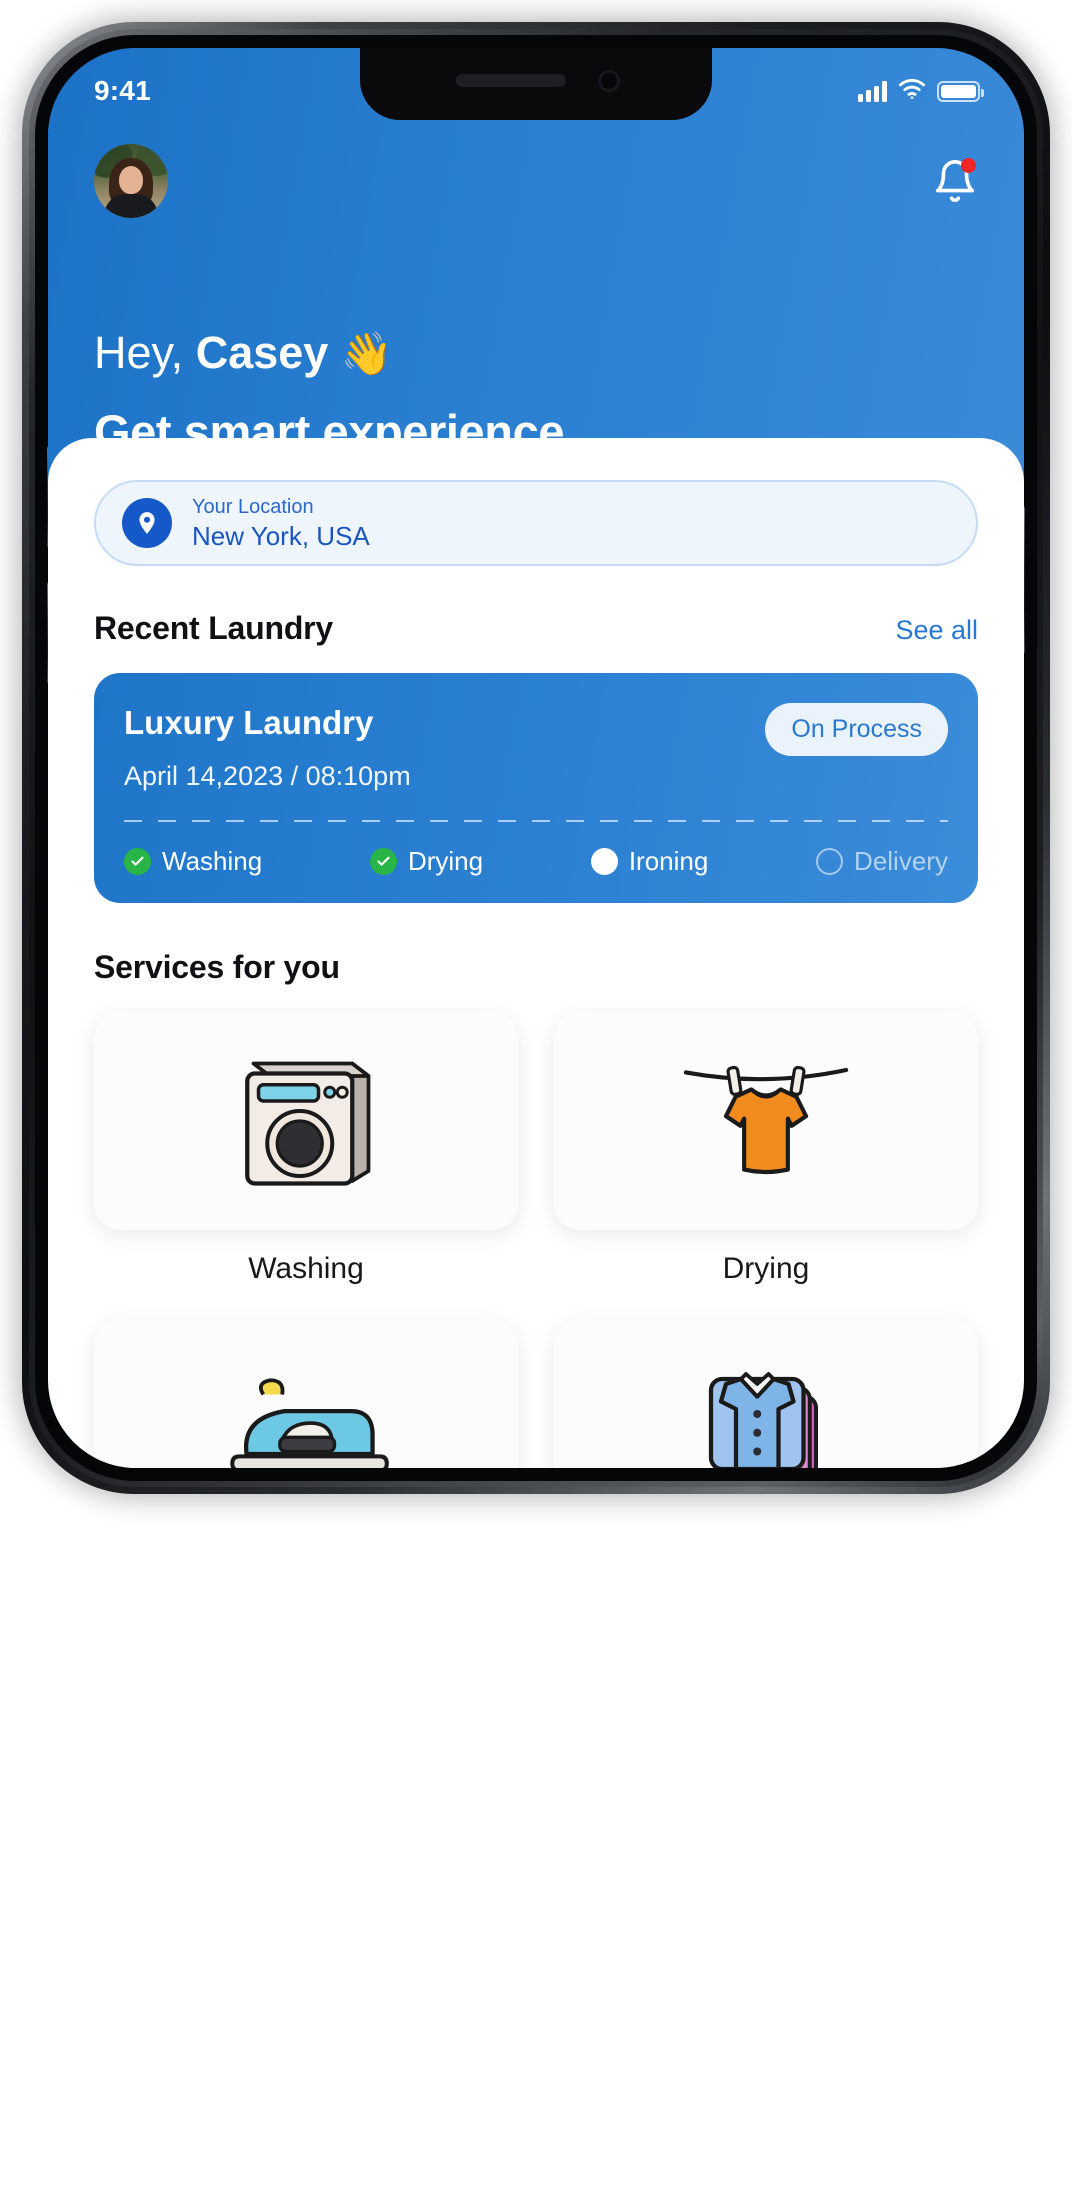 Image resolution: width=1072 pixels, height=2196 pixels. I want to click on wifi-icon, so click(912, 91).